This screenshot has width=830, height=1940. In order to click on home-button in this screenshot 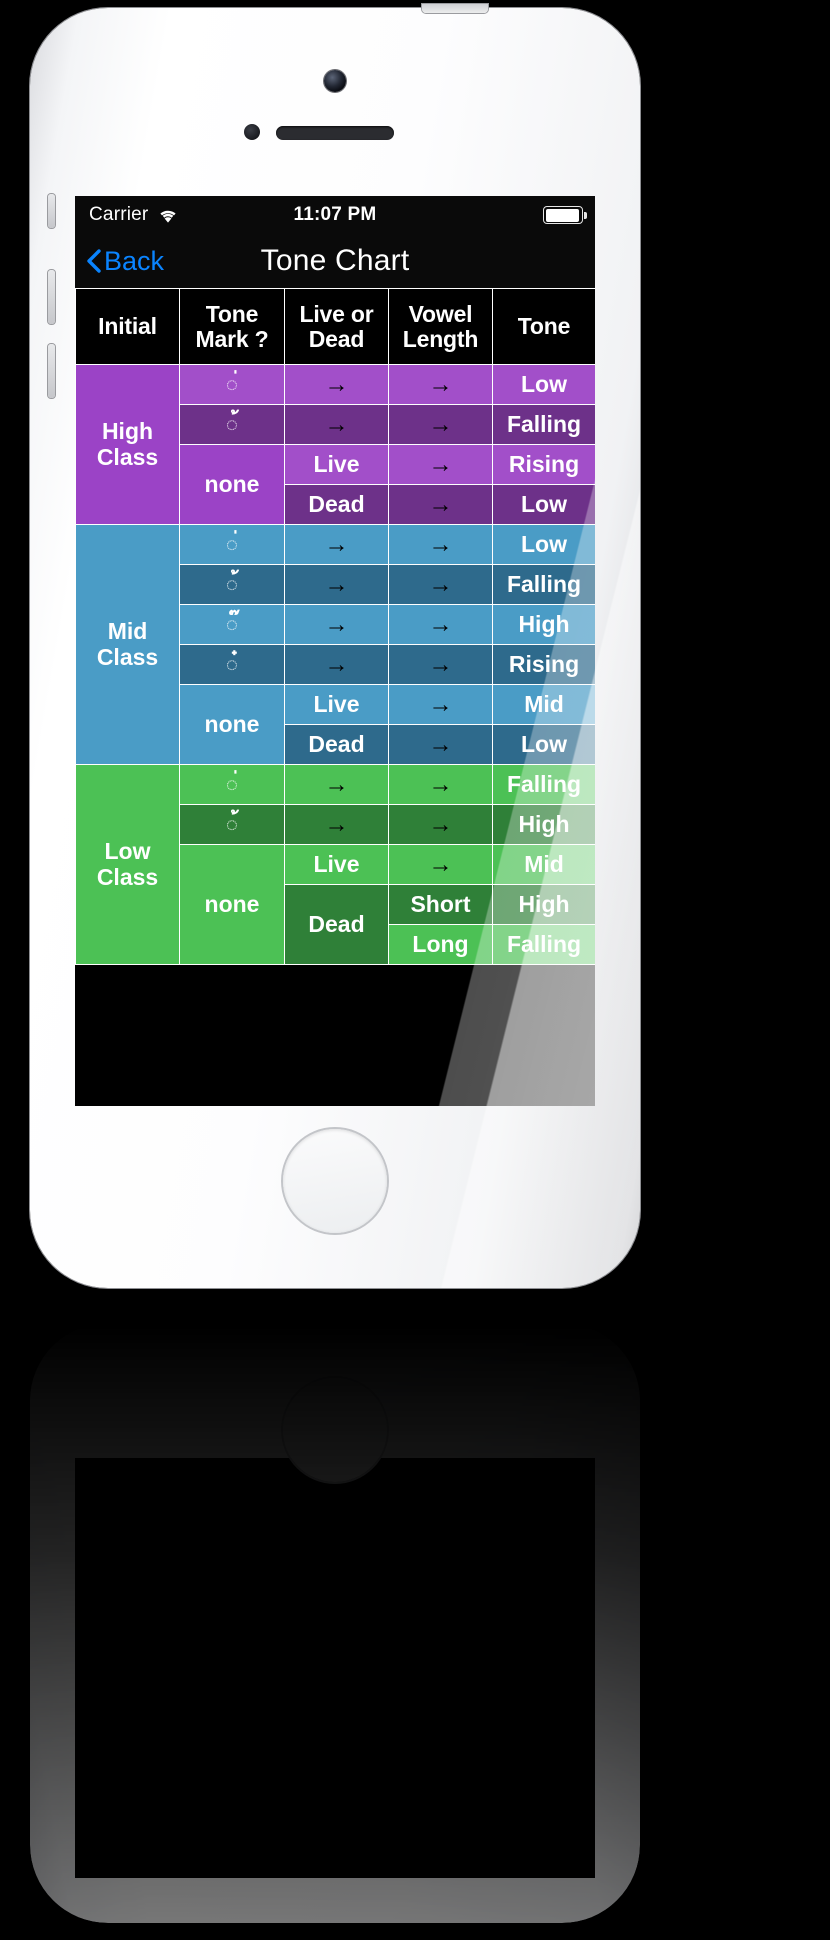, I will do `click(335, 1181)`.